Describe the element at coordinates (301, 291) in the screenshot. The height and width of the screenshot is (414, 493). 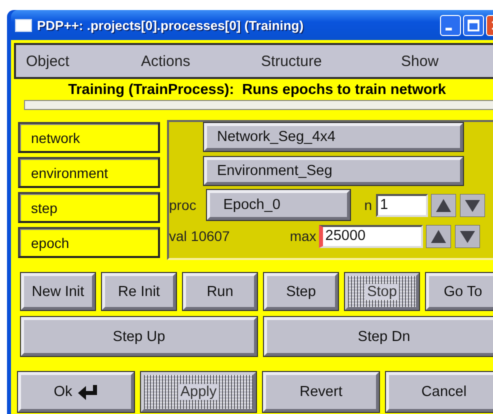
I see `action-button: Step` at that location.